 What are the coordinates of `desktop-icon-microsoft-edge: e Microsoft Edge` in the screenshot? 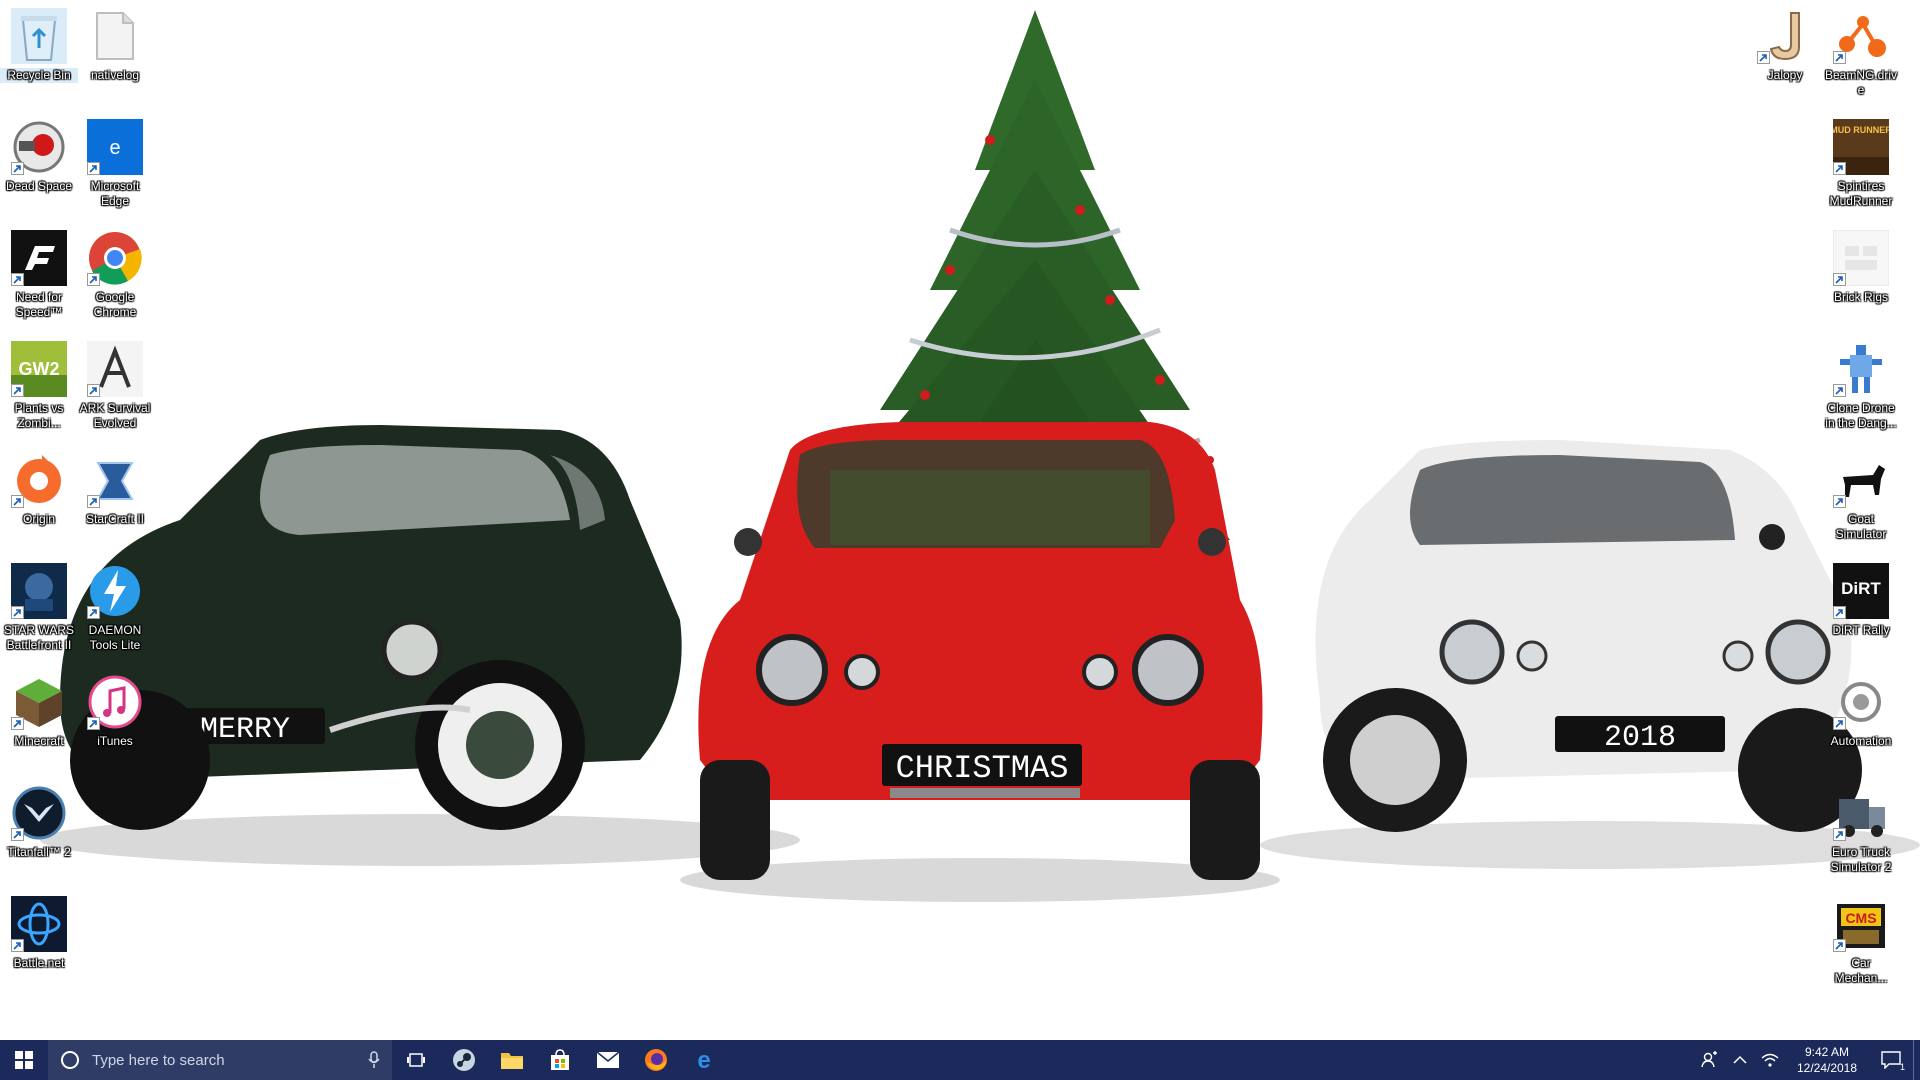 It's located at (115, 167).